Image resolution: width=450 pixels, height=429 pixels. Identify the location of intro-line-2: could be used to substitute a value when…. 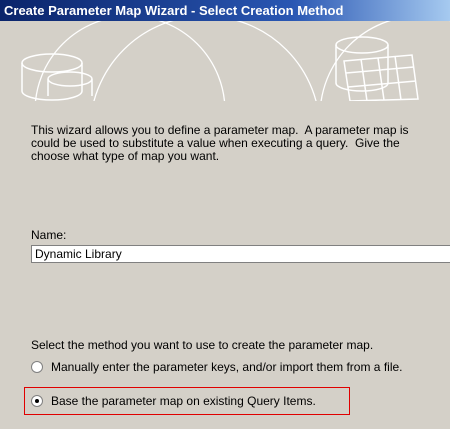
(215, 143).